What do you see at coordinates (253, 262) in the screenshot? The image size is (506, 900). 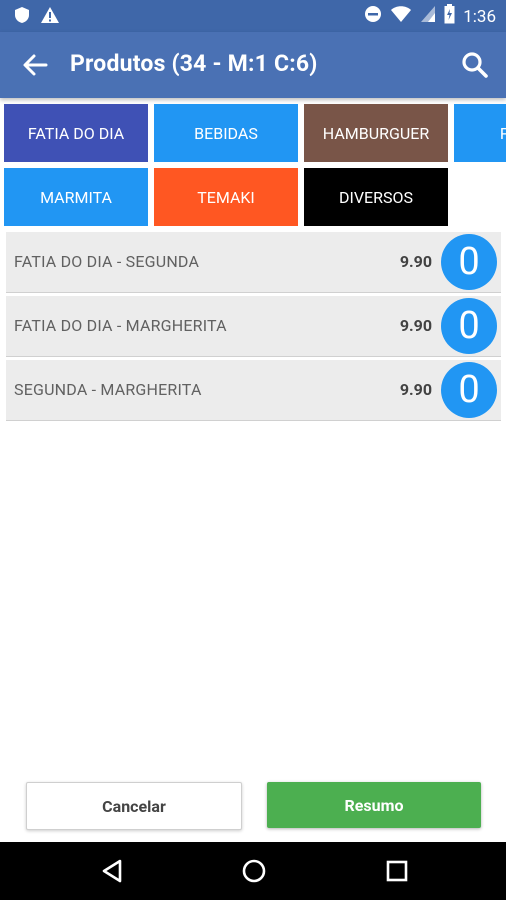 I see `product-row: FATIA DO DIA - SEGUNDA 9.90 0` at bounding box center [253, 262].